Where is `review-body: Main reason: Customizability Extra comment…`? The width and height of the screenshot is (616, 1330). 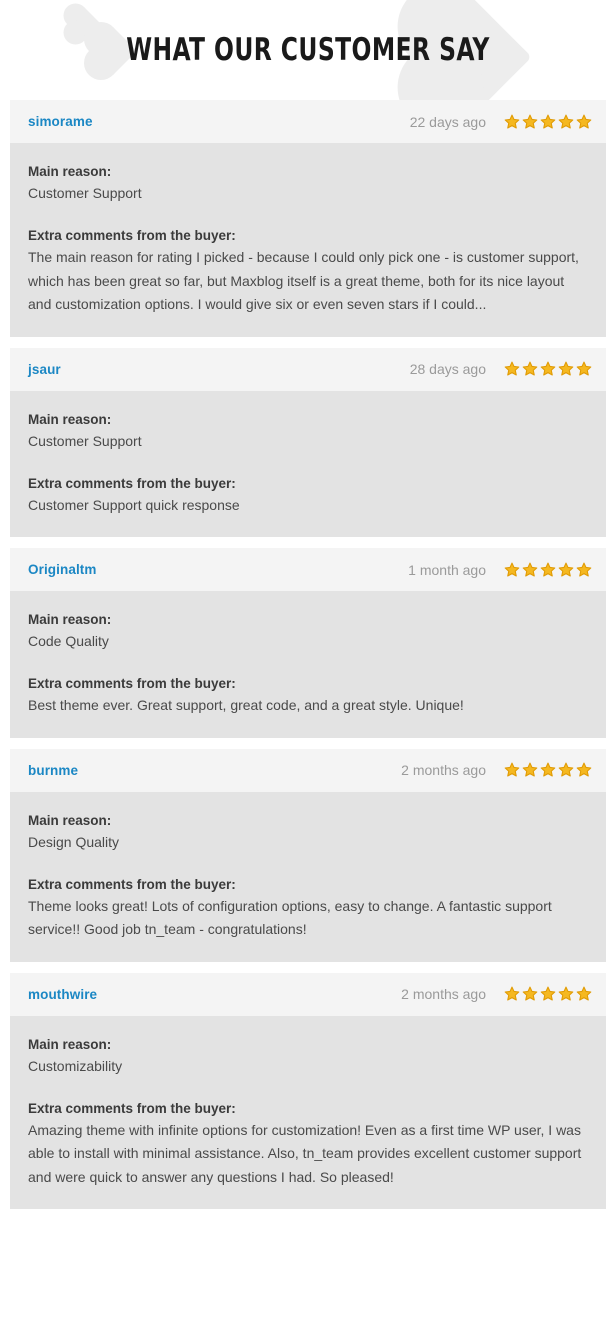 review-body: Main reason: Customizability Extra comment… is located at coordinates (308, 1112).